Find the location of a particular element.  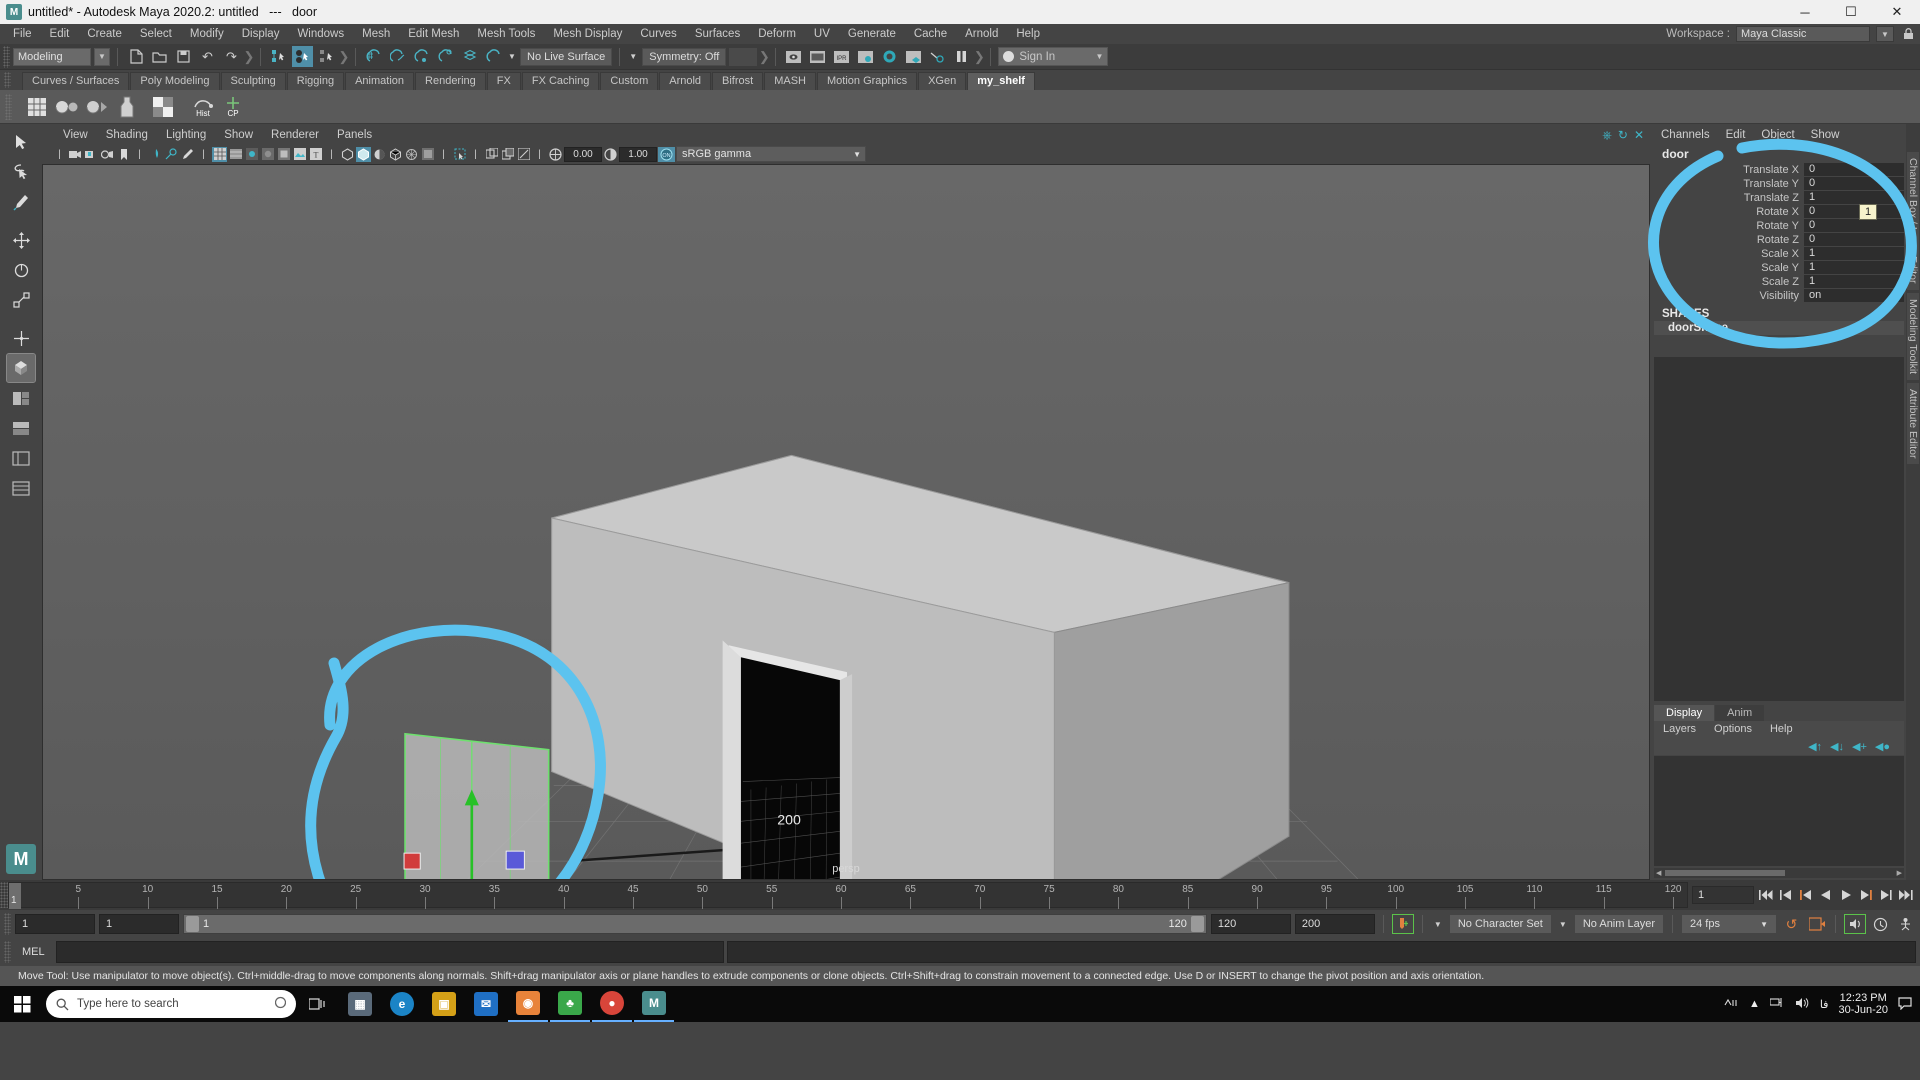

shelf-tab-fx: FX is located at coordinates (503, 81).